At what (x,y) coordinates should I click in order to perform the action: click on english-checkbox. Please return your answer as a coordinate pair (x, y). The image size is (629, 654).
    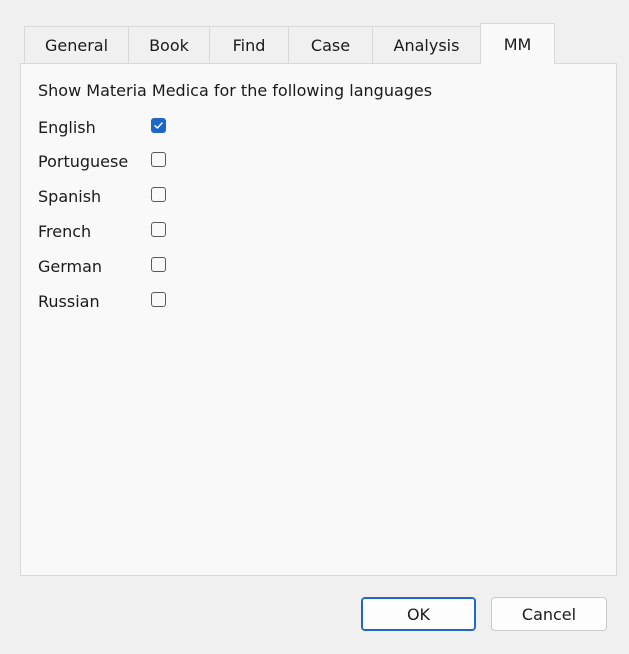
    Looking at the image, I should click on (158, 125).